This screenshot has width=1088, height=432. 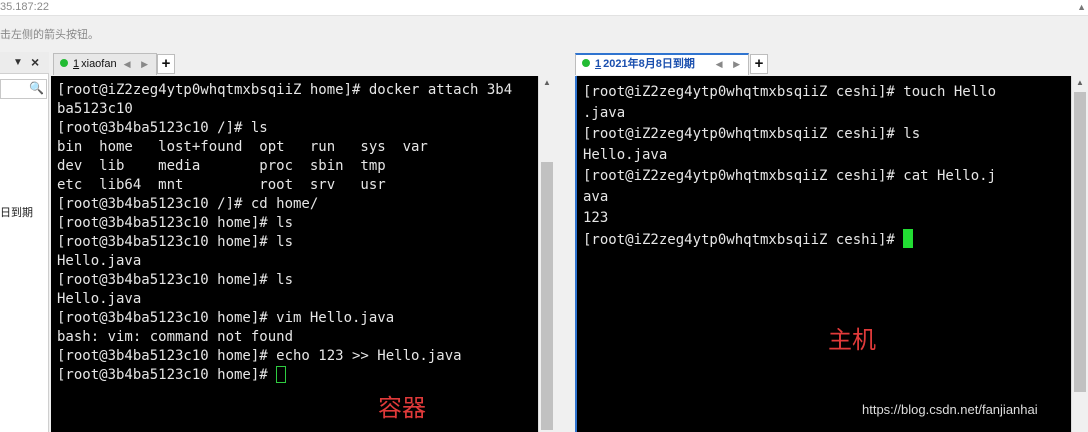 What do you see at coordinates (35, 62) in the screenshot?
I see `close-icon: ×` at bounding box center [35, 62].